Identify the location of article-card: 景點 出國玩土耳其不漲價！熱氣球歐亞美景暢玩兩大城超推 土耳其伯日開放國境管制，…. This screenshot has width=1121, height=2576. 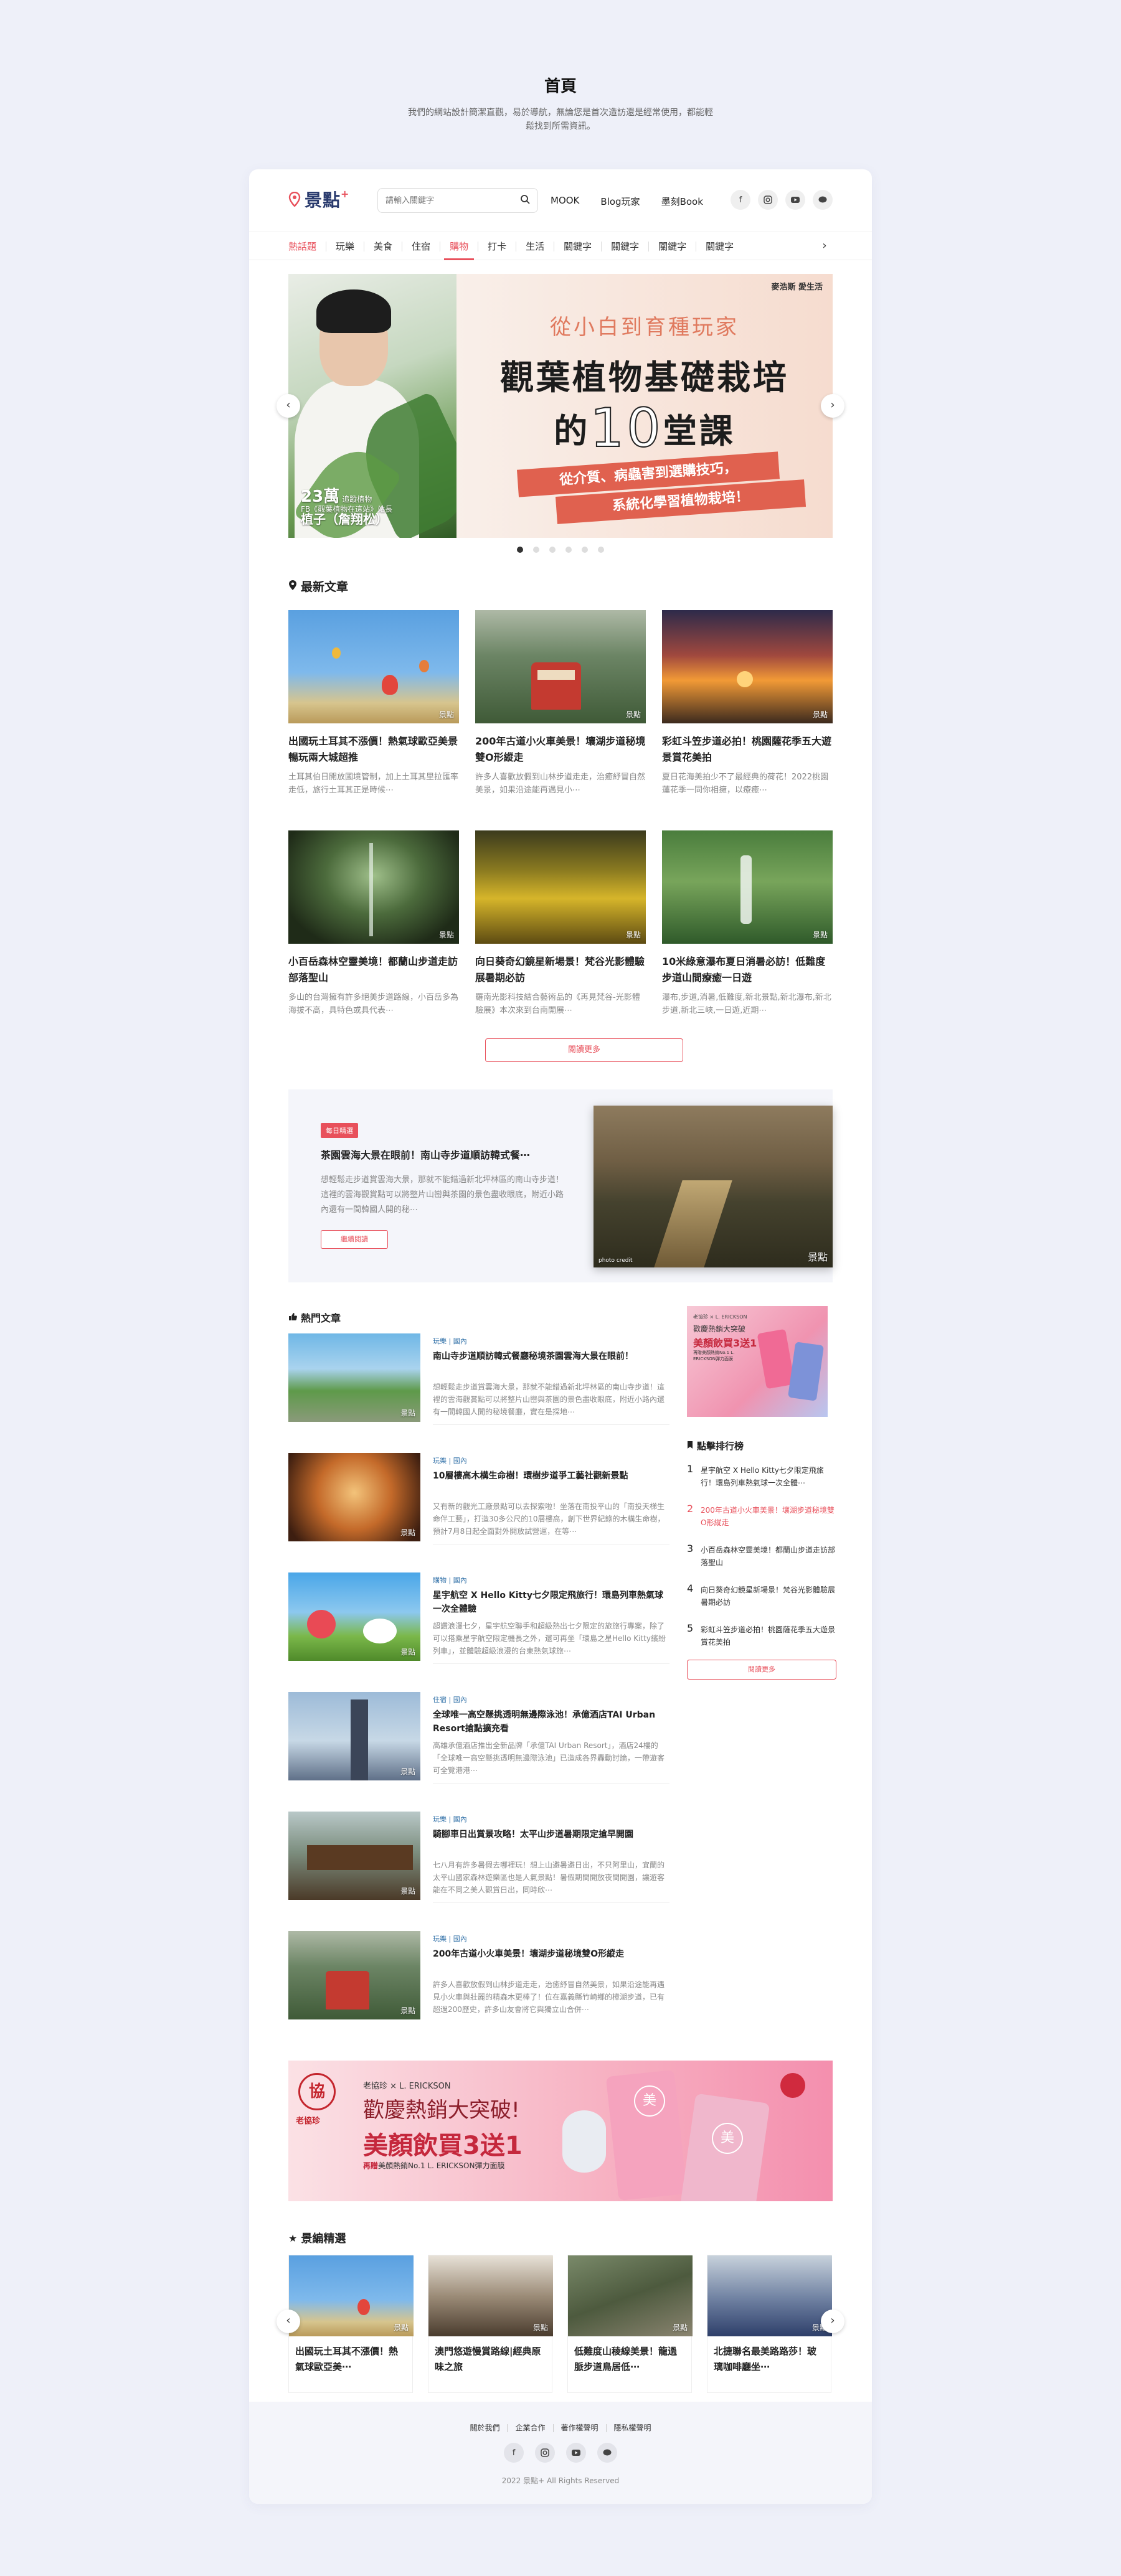
(373, 703).